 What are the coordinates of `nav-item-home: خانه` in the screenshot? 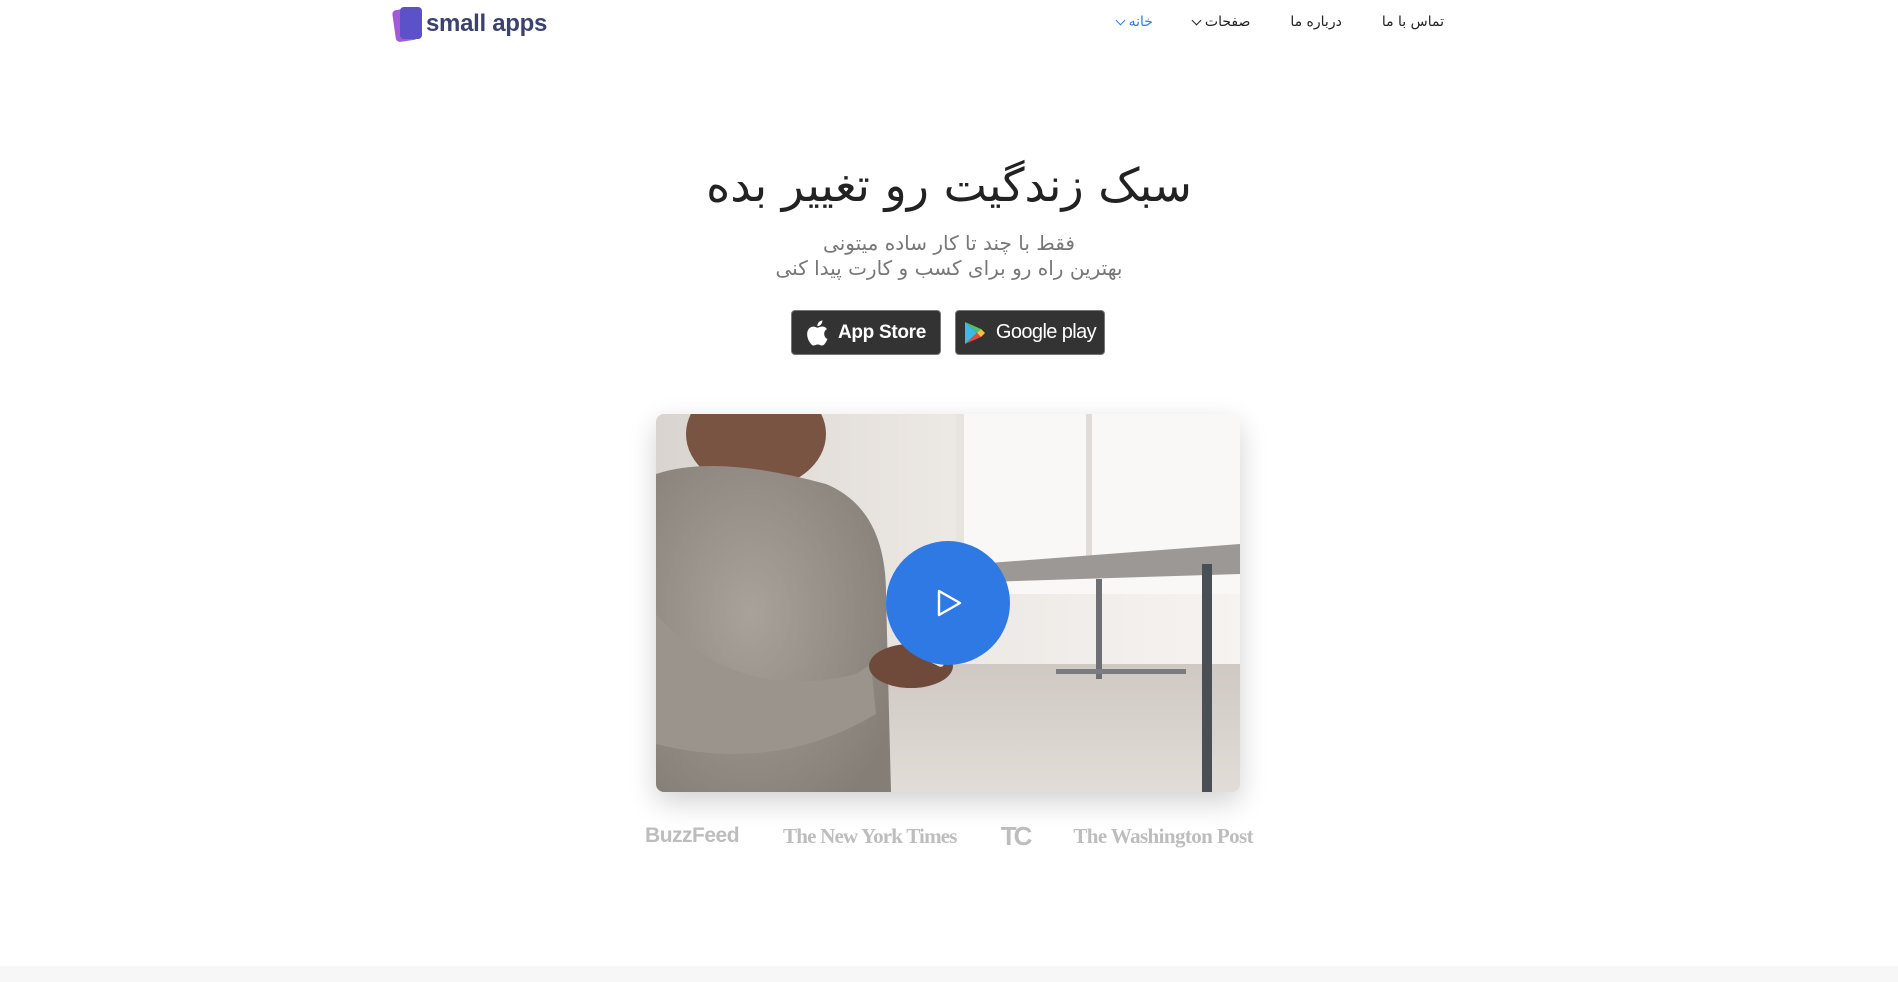 It's located at (1134, 22).